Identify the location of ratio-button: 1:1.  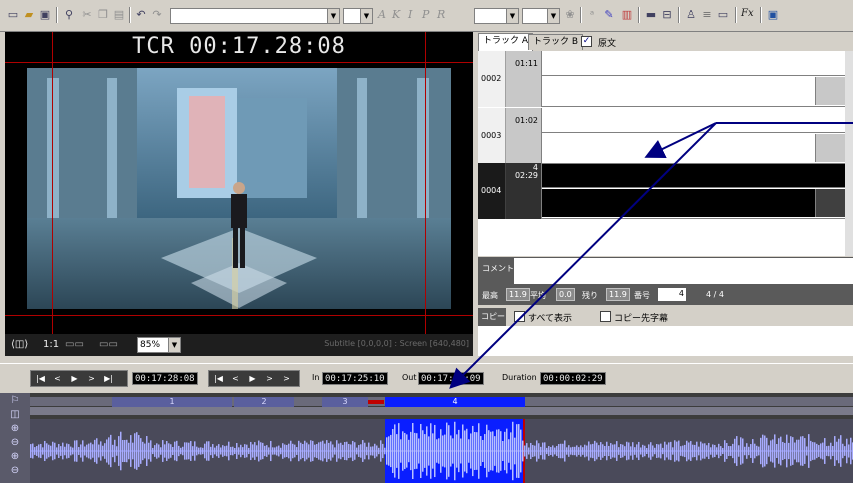
(51, 345).